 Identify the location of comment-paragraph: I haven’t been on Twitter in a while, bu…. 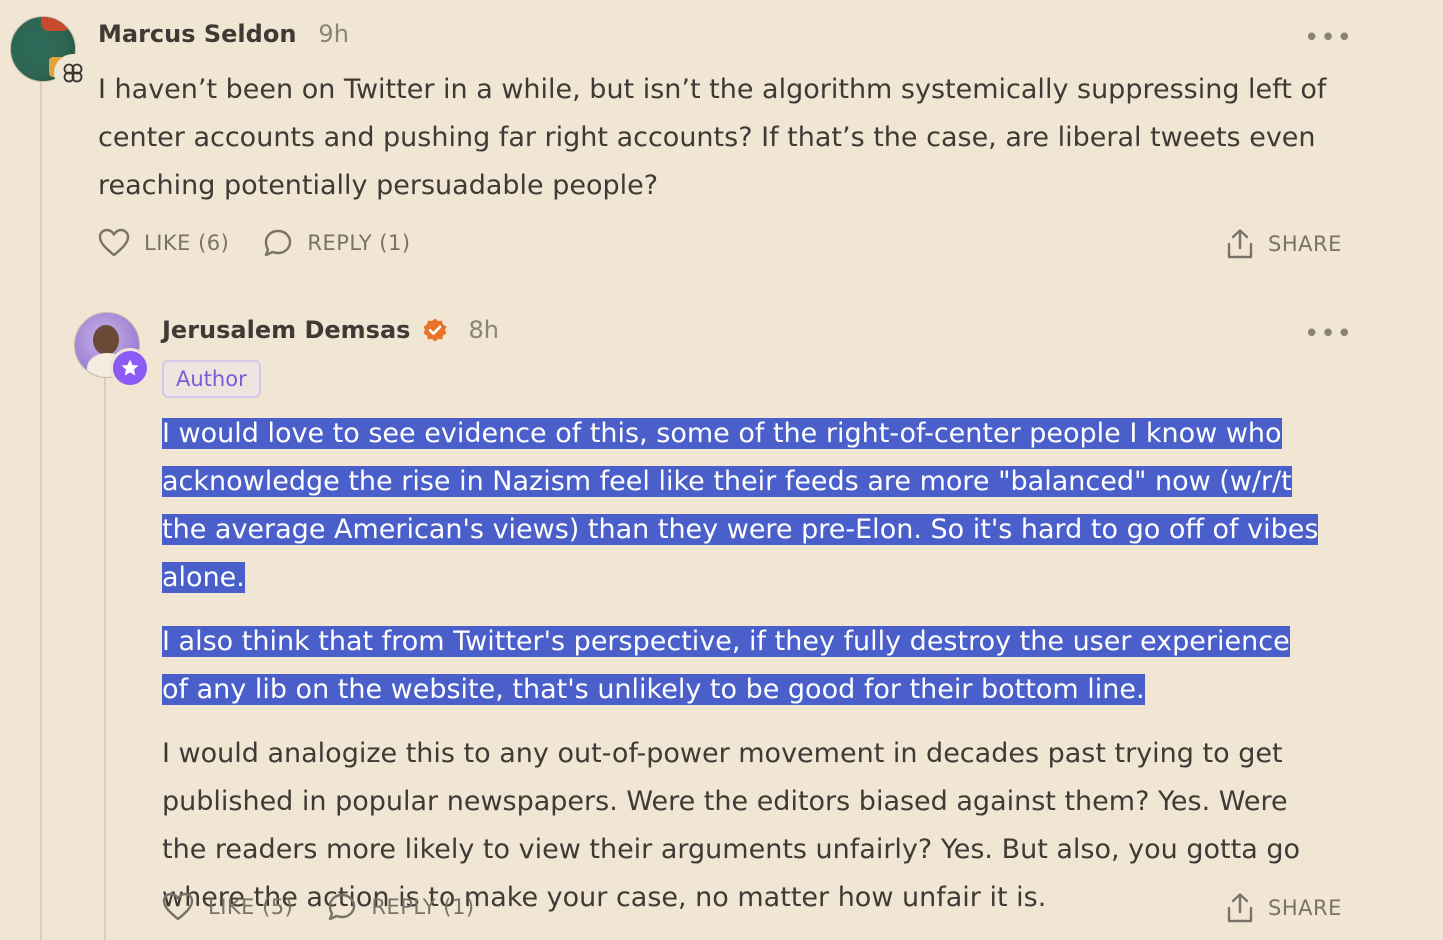
(712, 137).